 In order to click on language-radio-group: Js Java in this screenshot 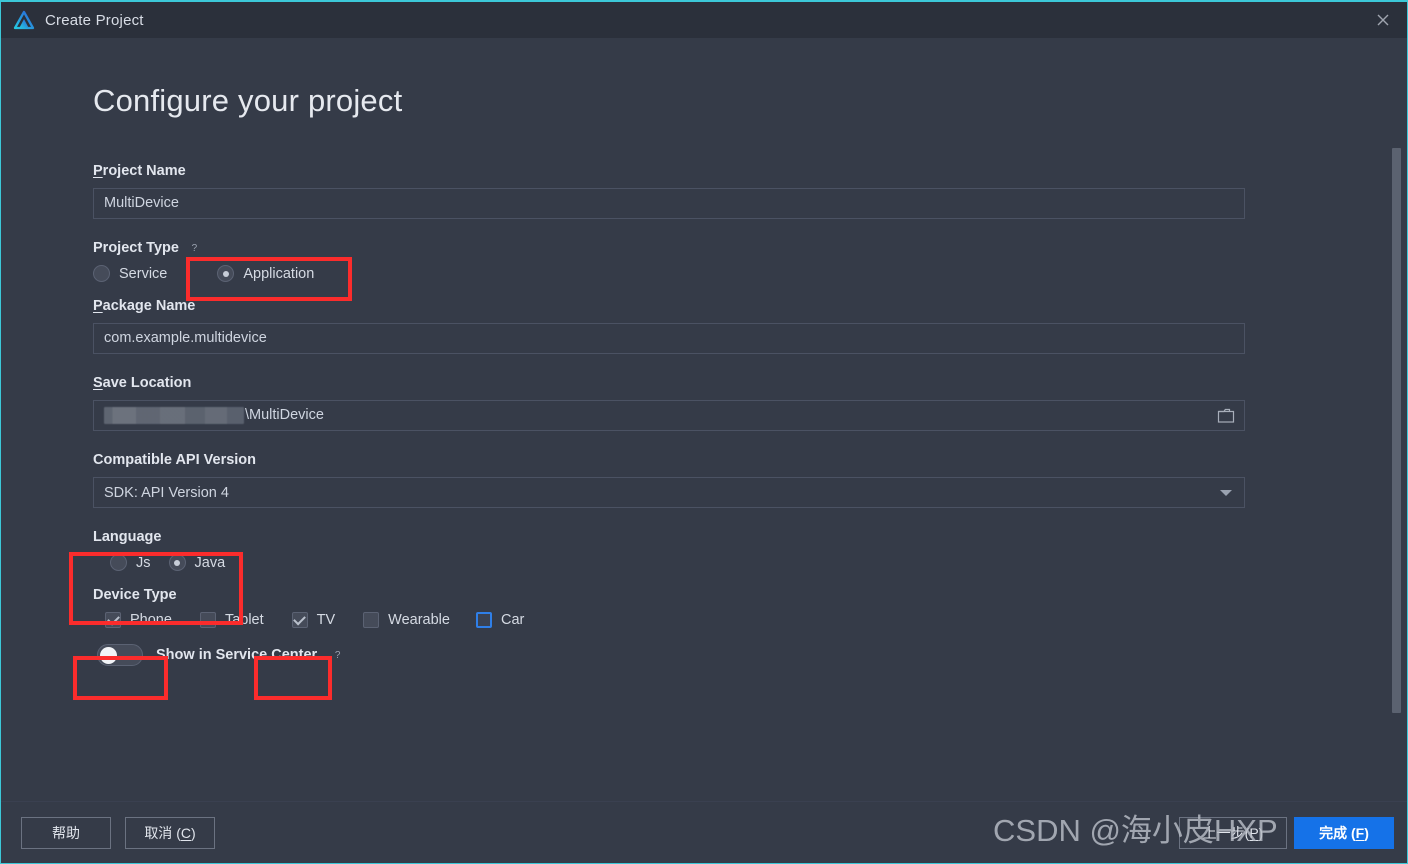, I will do `click(669, 562)`.